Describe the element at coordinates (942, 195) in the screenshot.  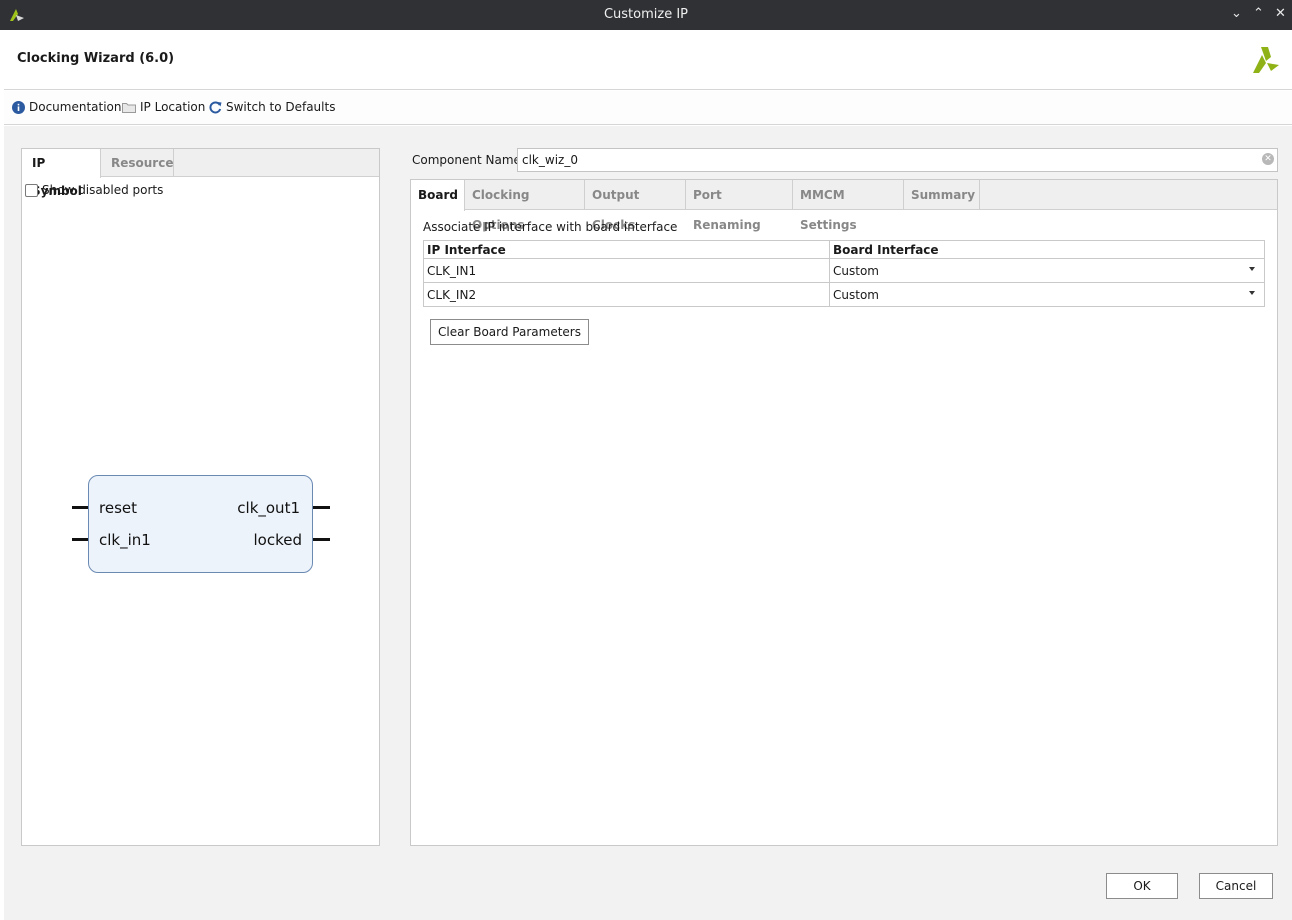
I see `tab-summary: Summary` at that location.